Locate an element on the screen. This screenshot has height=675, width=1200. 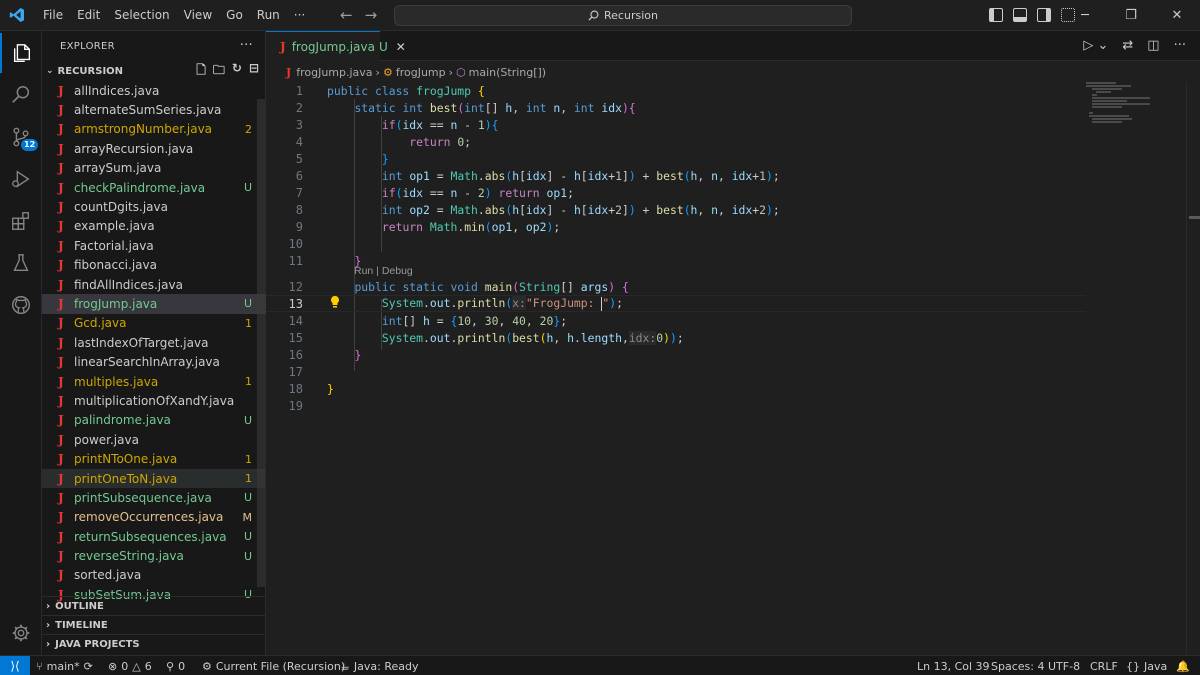
editor-scrollbar is located at coordinates (1193, 368).